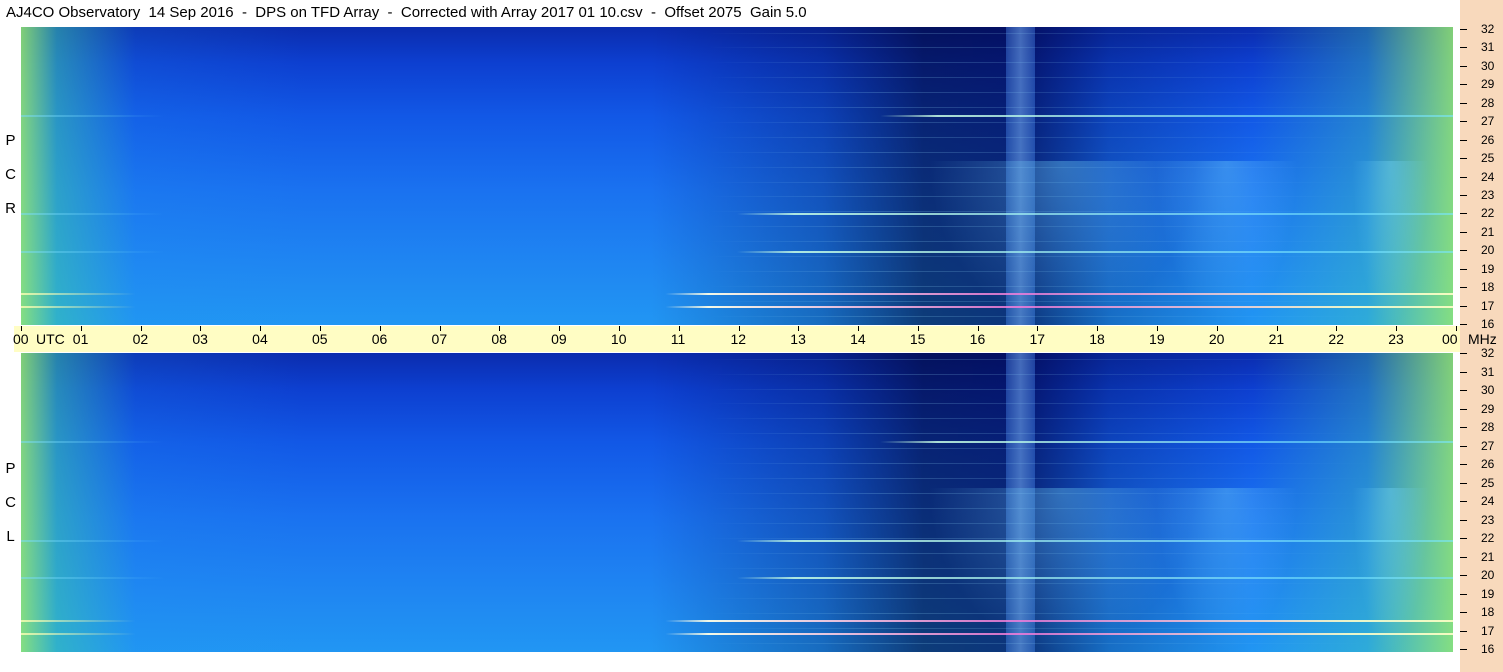 Image resolution: width=1503 pixels, height=672 pixels. What do you see at coordinates (1216, 339) in the screenshot?
I see `utc-tick-label: 20` at bounding box center [1216, 339].